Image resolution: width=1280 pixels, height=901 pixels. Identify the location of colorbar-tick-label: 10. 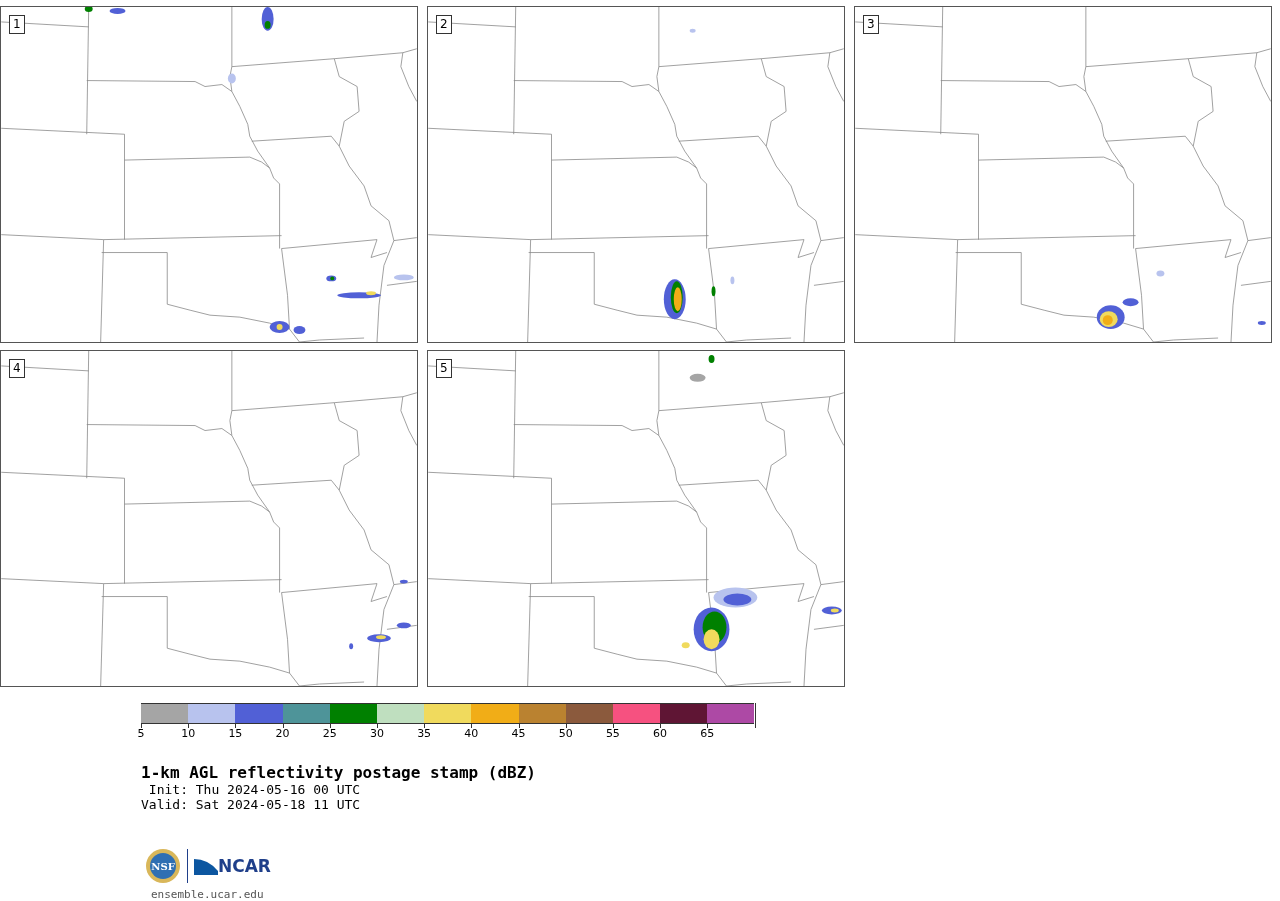
(188, 733).